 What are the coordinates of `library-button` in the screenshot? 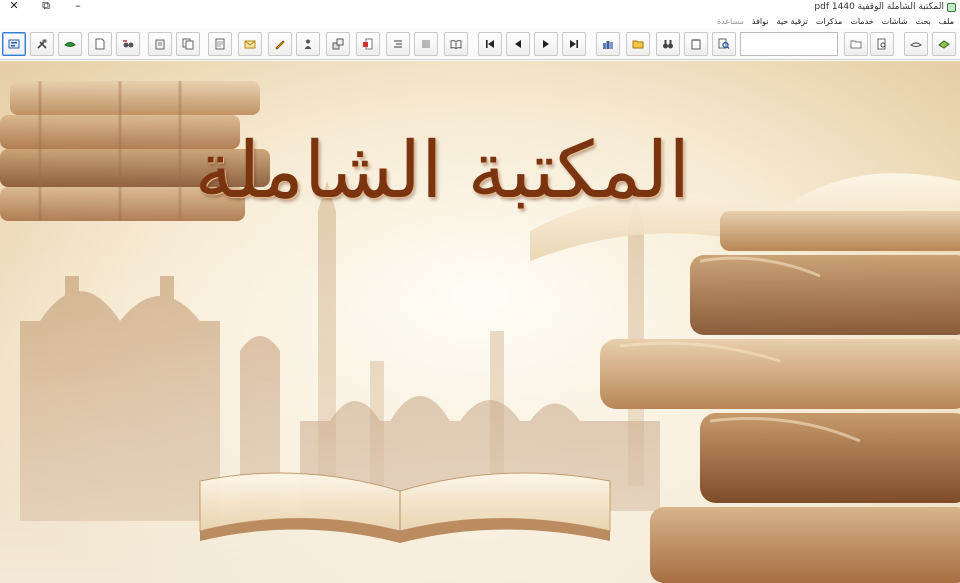 It's located at (608, 44).